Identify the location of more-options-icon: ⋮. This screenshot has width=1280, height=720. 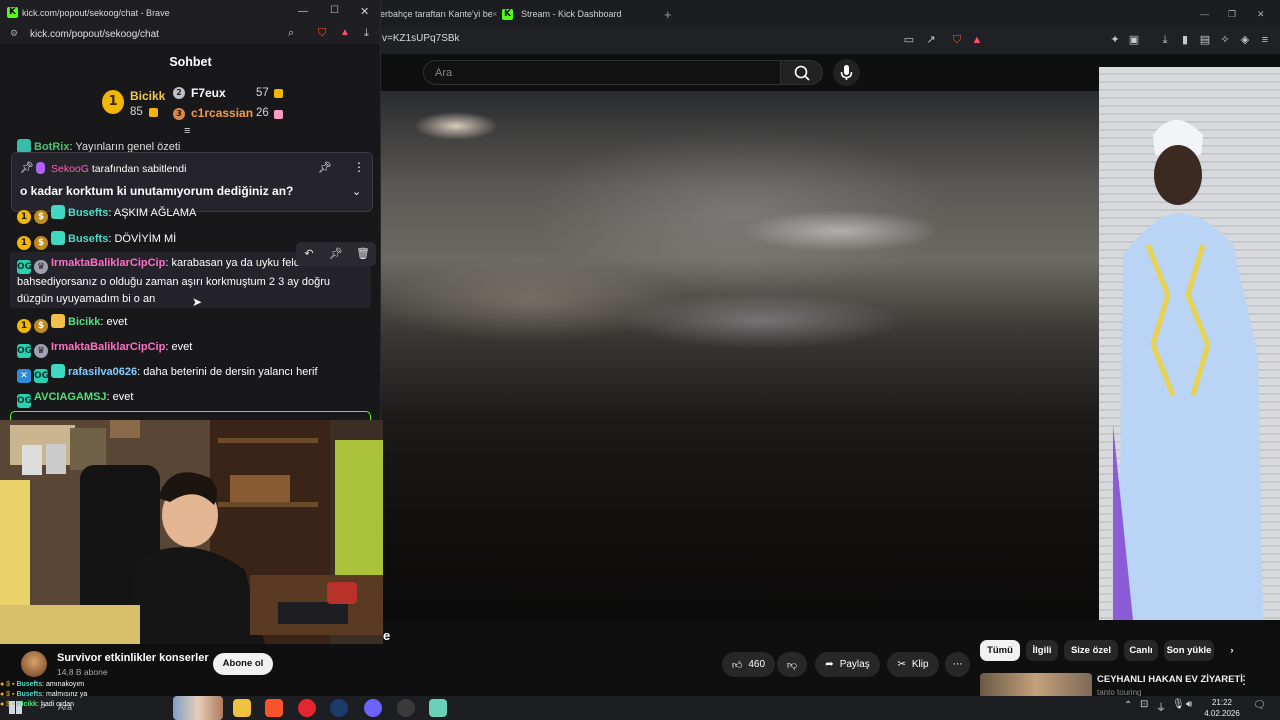
(359, 167).